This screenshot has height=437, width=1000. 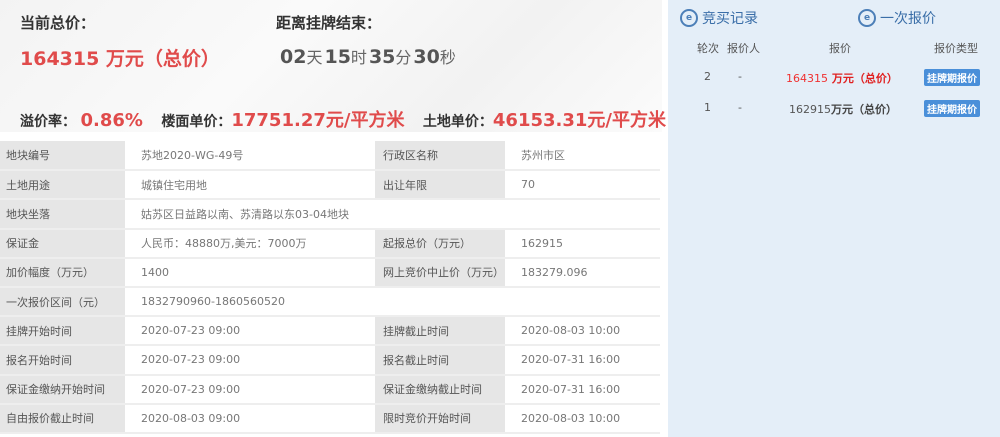 I want to click on field-label: 报名截止时间, so click(x=440, y=360).